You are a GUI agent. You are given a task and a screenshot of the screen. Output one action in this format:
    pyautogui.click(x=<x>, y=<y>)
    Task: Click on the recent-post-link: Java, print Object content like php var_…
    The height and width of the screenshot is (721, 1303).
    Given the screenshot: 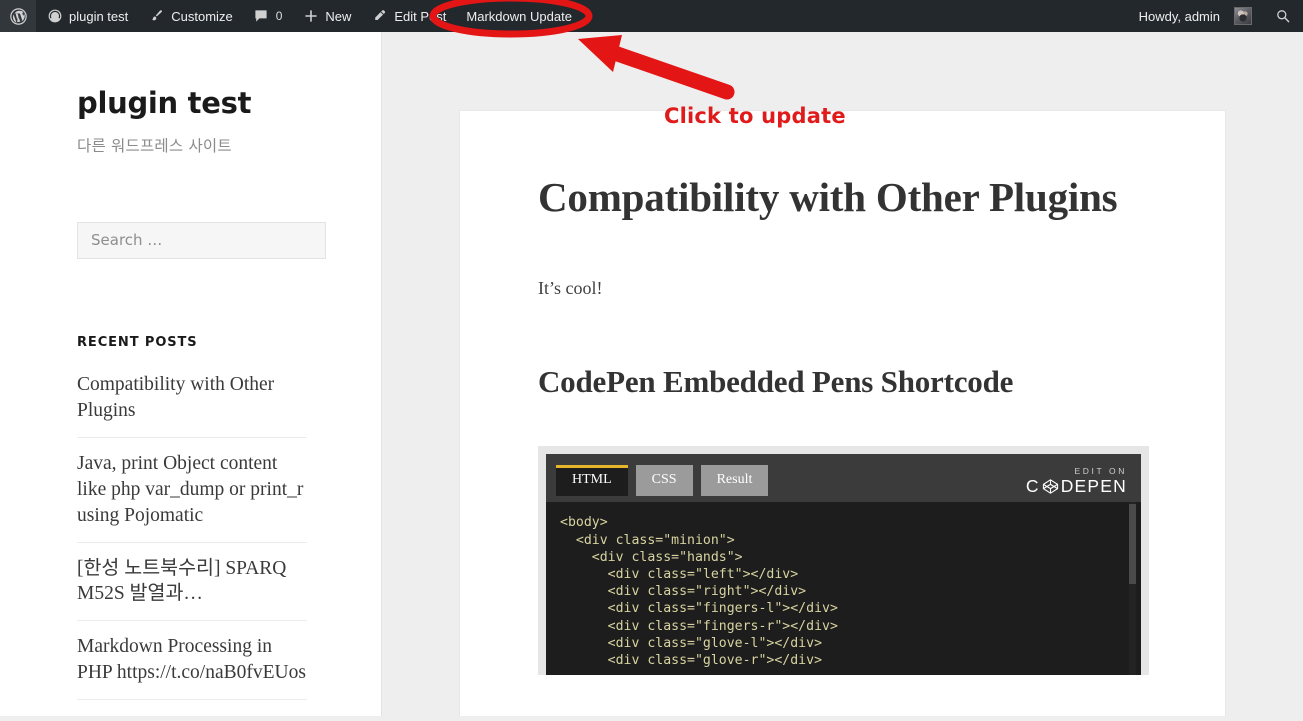 What is the action you would take?
    pyautogui.click(x=192, y=496)
    